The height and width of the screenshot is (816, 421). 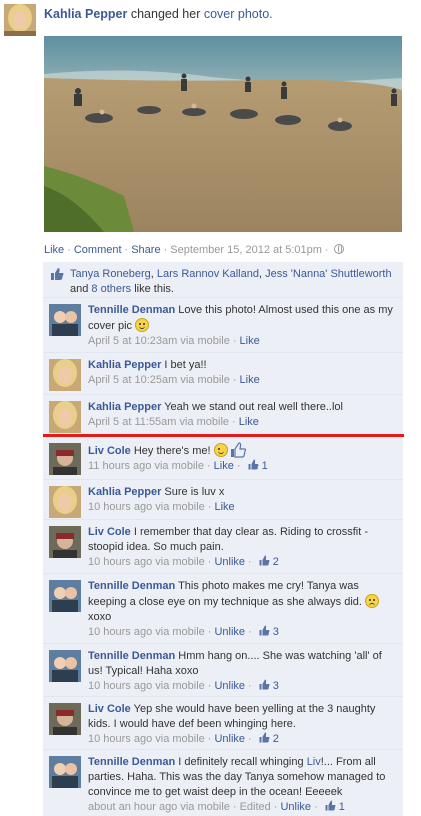 What do you see at coordinates (85, 14) in the screenshot?
I see `story-author-link: Kahlia Pepper` at bounding box center [85, 14].